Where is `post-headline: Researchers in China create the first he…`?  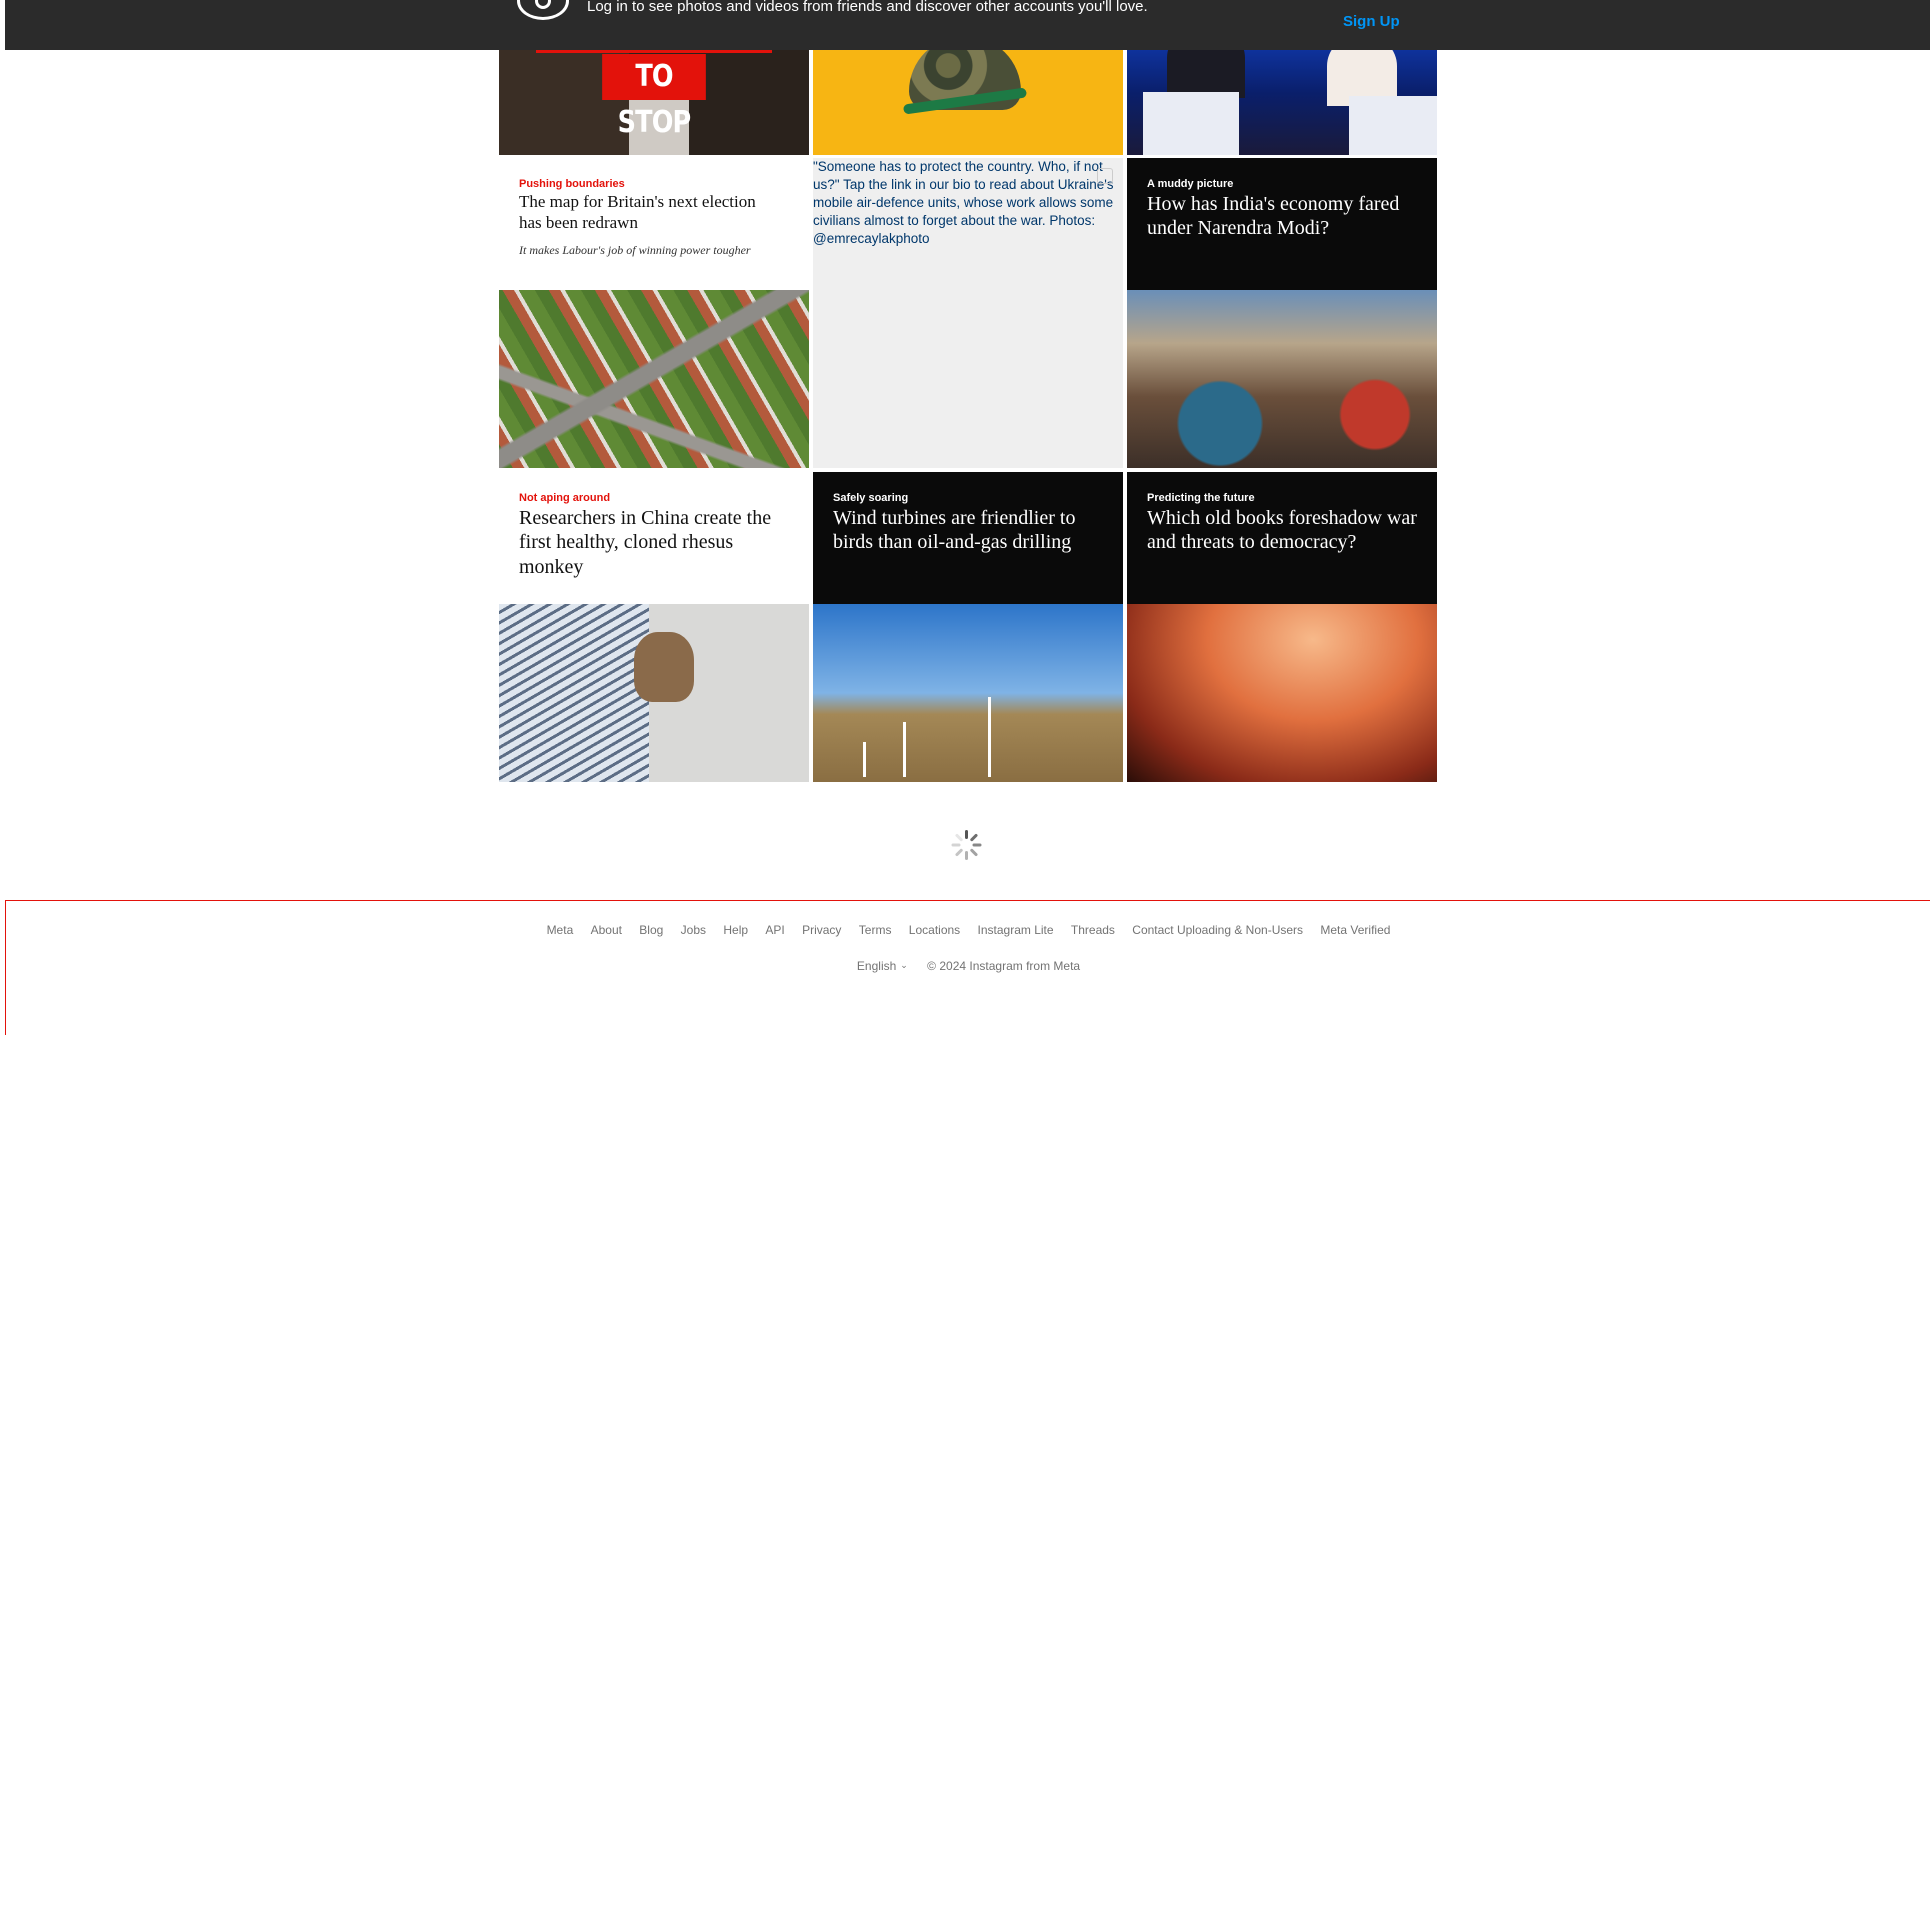
post-headline: Researchers in China create the first he… is located at coordinates (645, 542).